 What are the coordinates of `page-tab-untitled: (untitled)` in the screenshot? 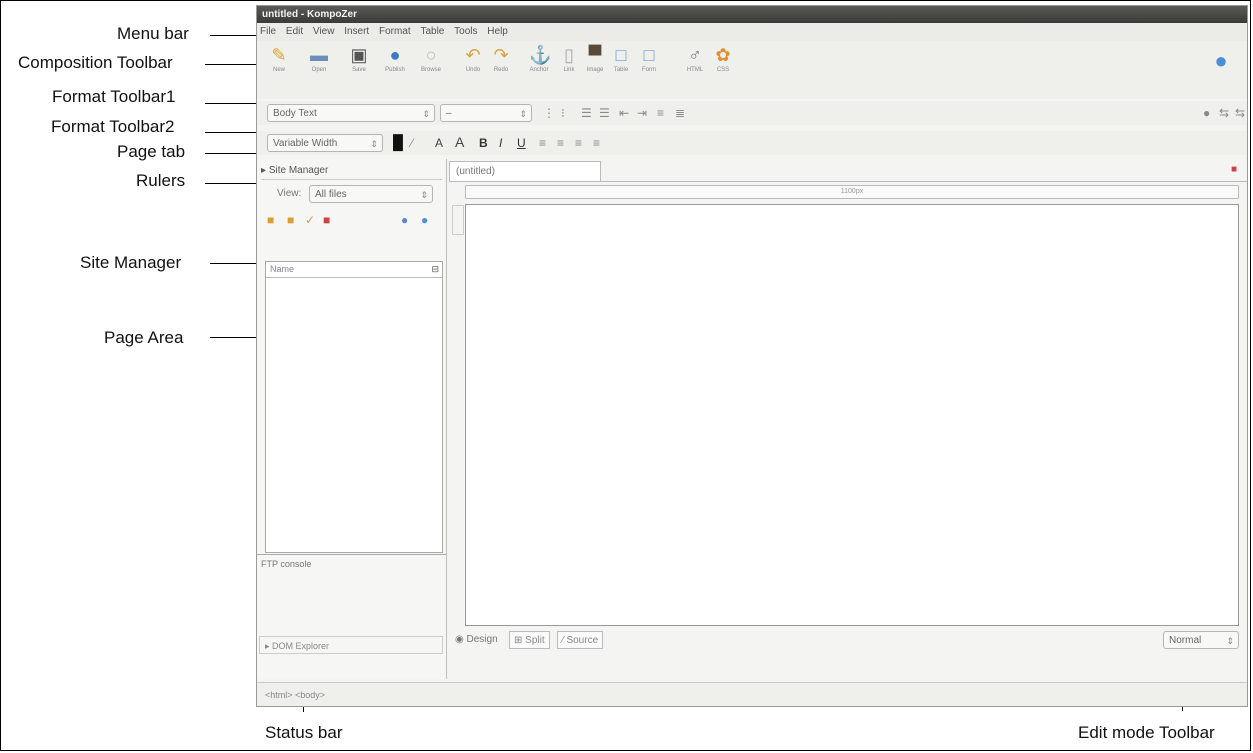 It's located at (525, 171).